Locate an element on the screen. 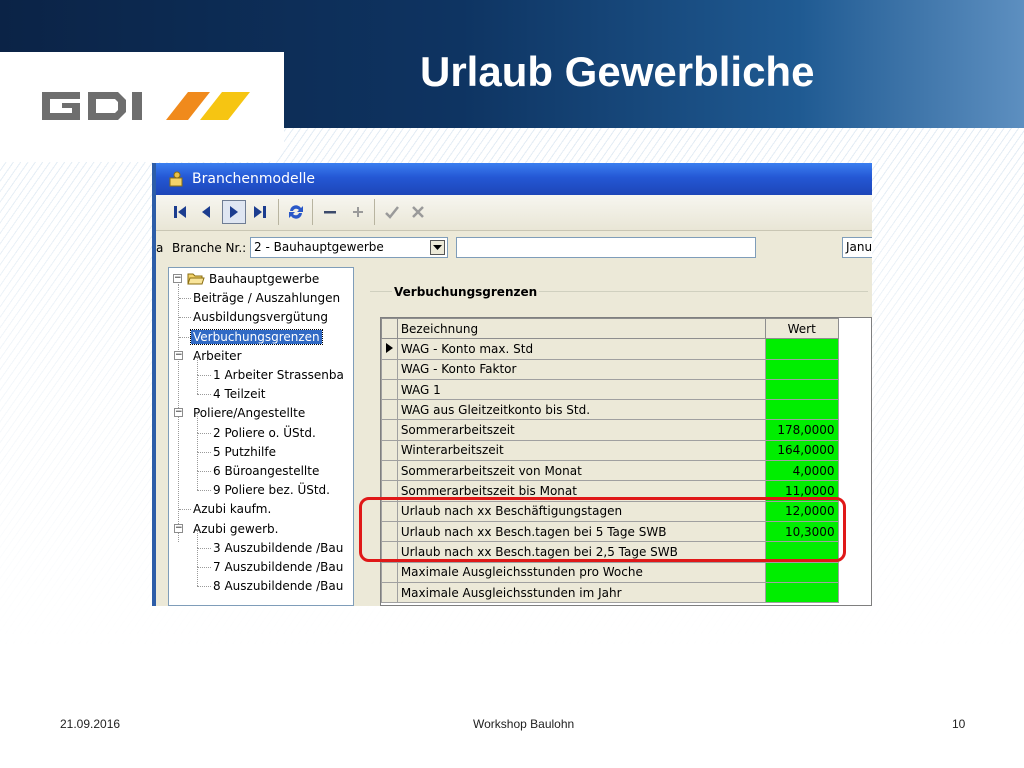  tree-node: 7 Auszubildende /Bau is located at coordinates (271, 562).